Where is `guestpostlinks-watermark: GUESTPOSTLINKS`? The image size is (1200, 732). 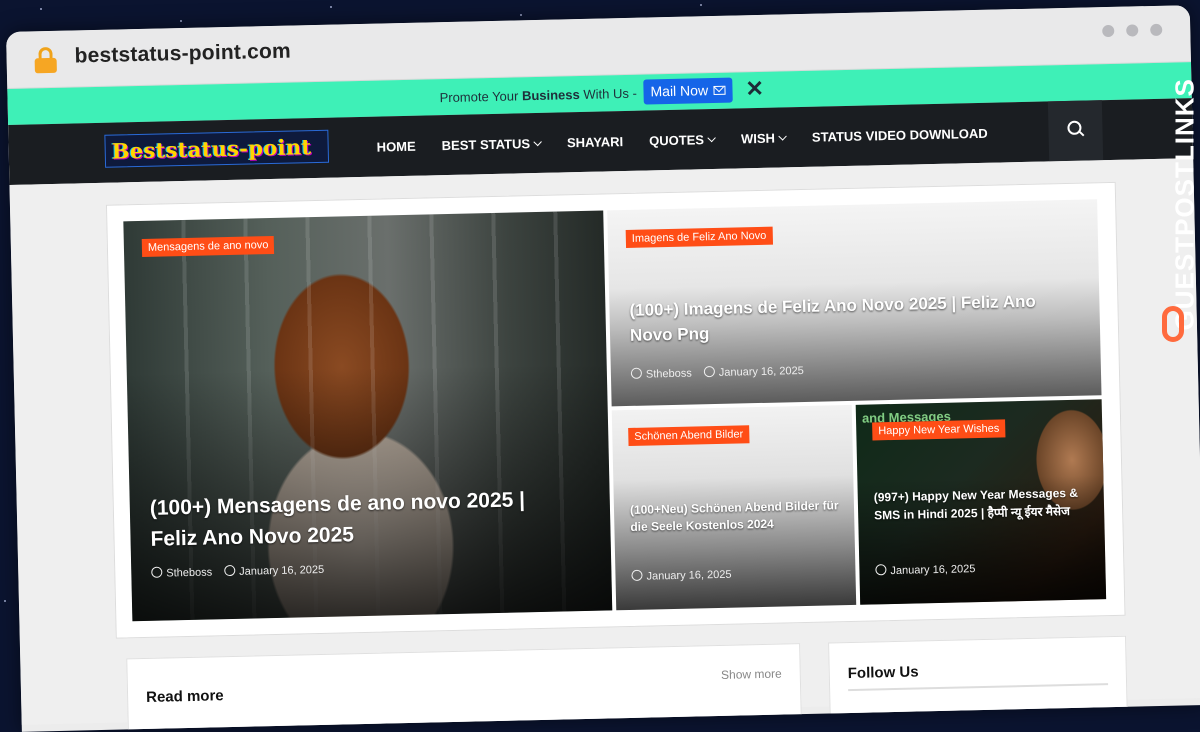
guestpostlinks-watermark: GUESTPOSTLINKS is located at coordinates (1177, 210).